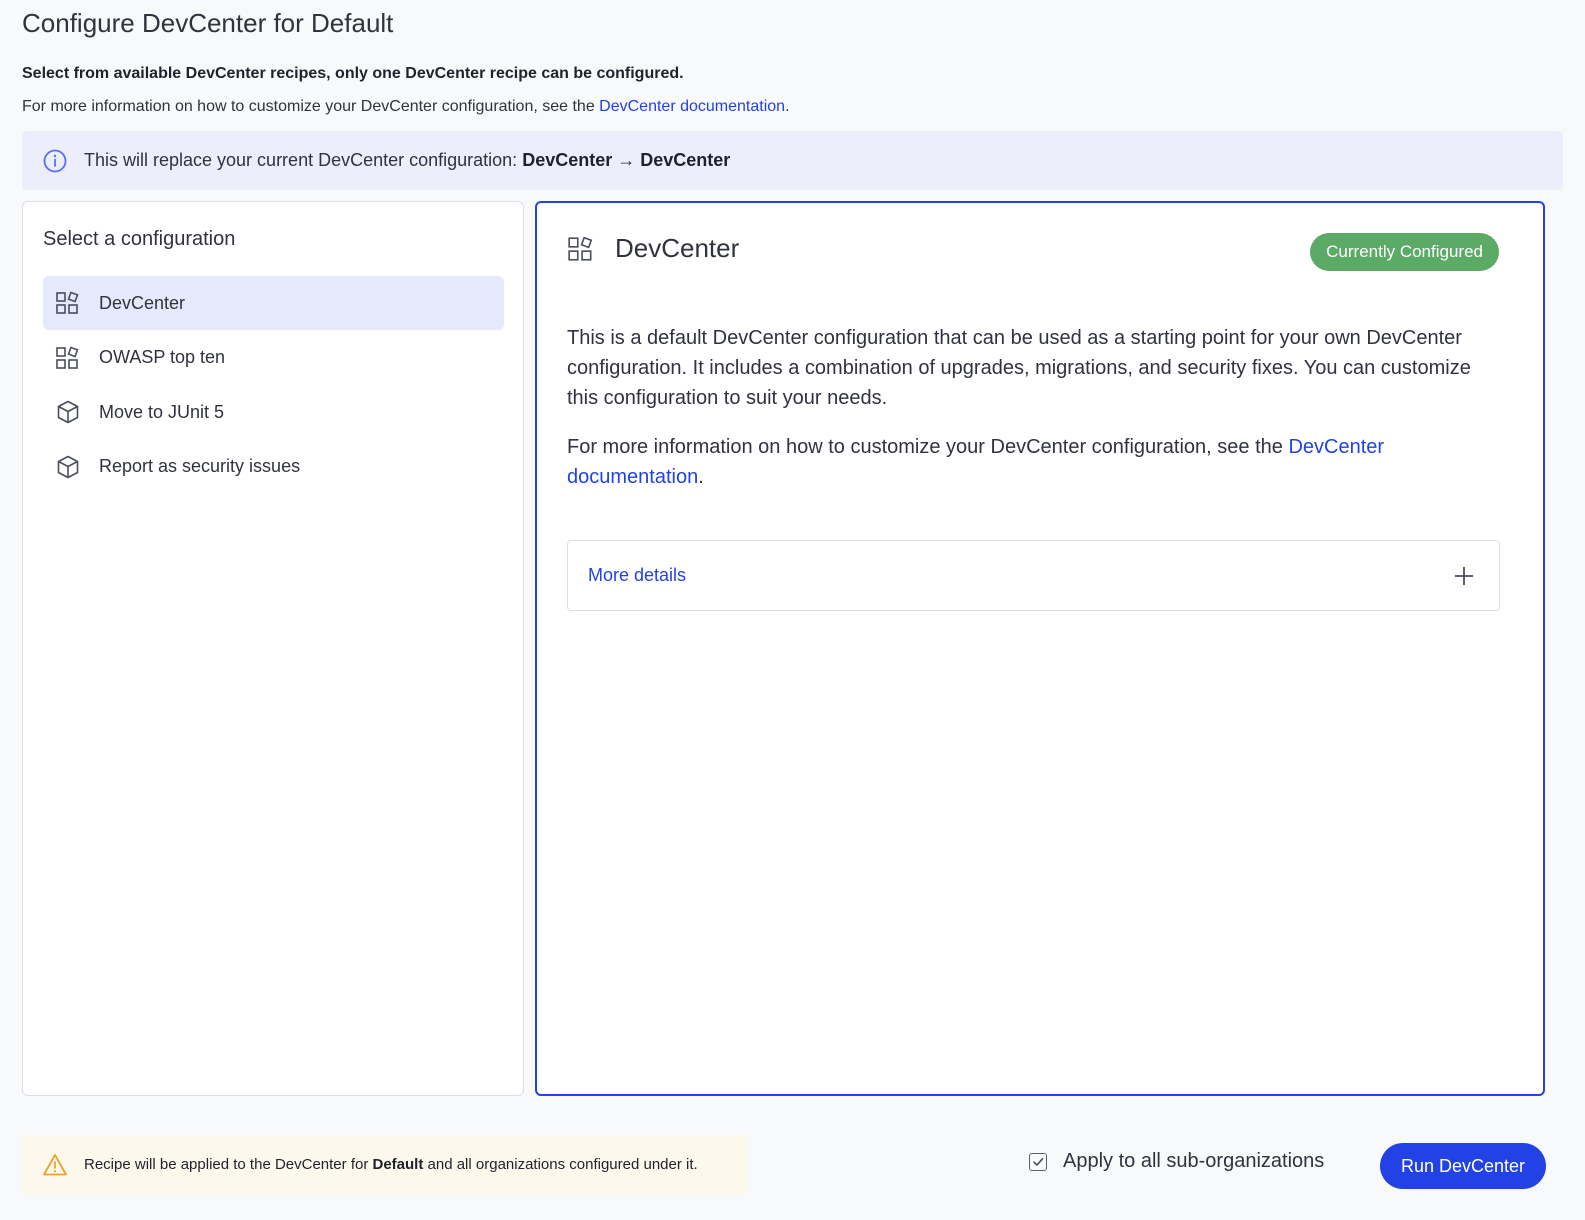 This screenshot has width=1585, height=1220. What do you see at coordinates (701, 477) in the screenshot?
I see `docs-suffix: .` at bounding box center [701, 477].